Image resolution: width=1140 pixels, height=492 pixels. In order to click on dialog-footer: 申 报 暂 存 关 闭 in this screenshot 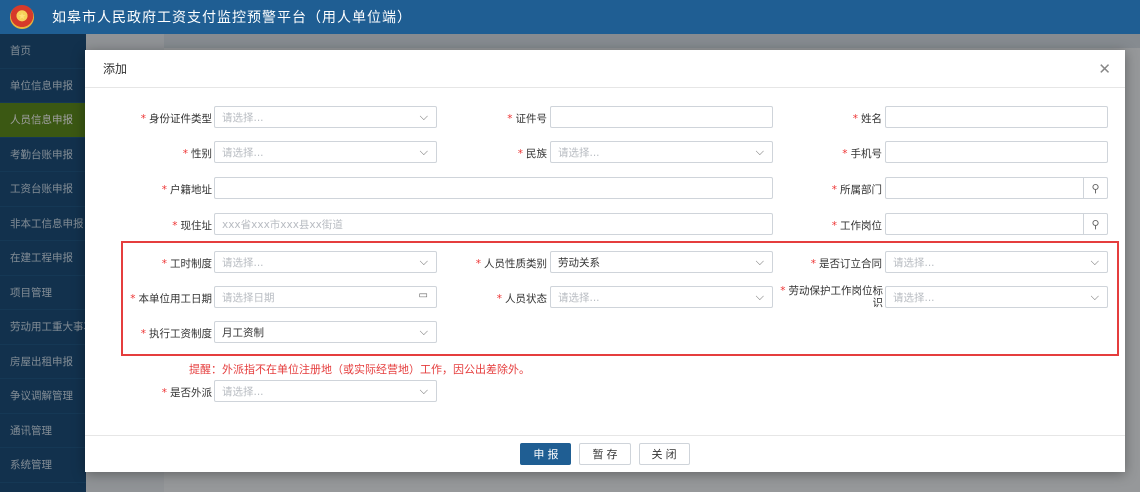, I will do `click(605, 453)`.